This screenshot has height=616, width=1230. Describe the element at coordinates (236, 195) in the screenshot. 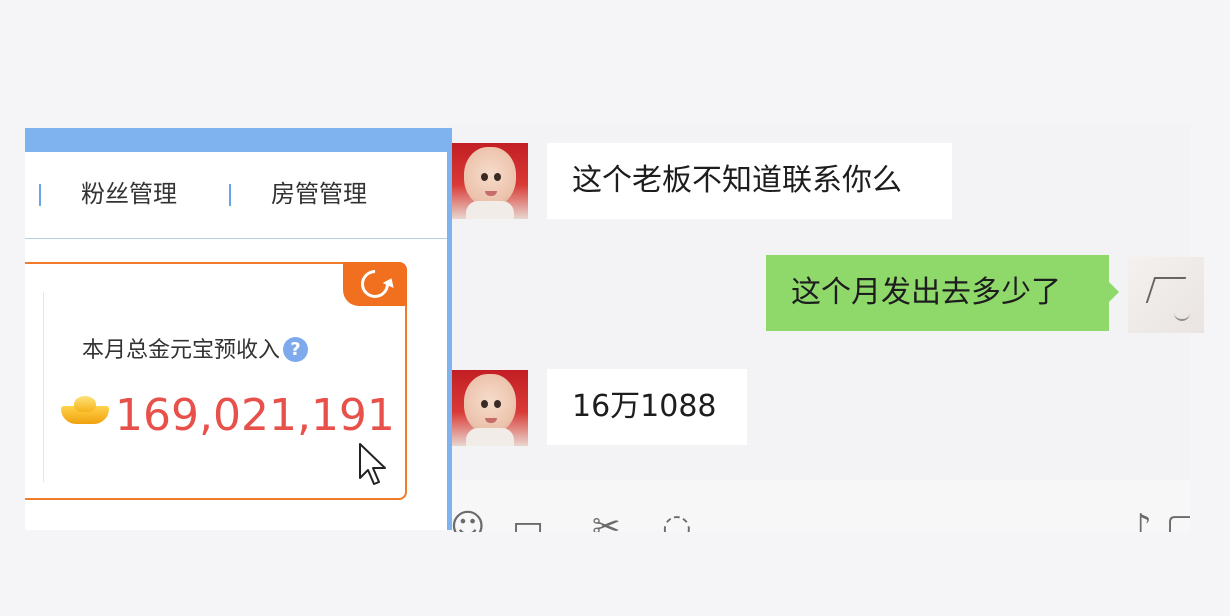

I see `dashboard-tab-bar: 粉丝管理 房管管理` at that location.